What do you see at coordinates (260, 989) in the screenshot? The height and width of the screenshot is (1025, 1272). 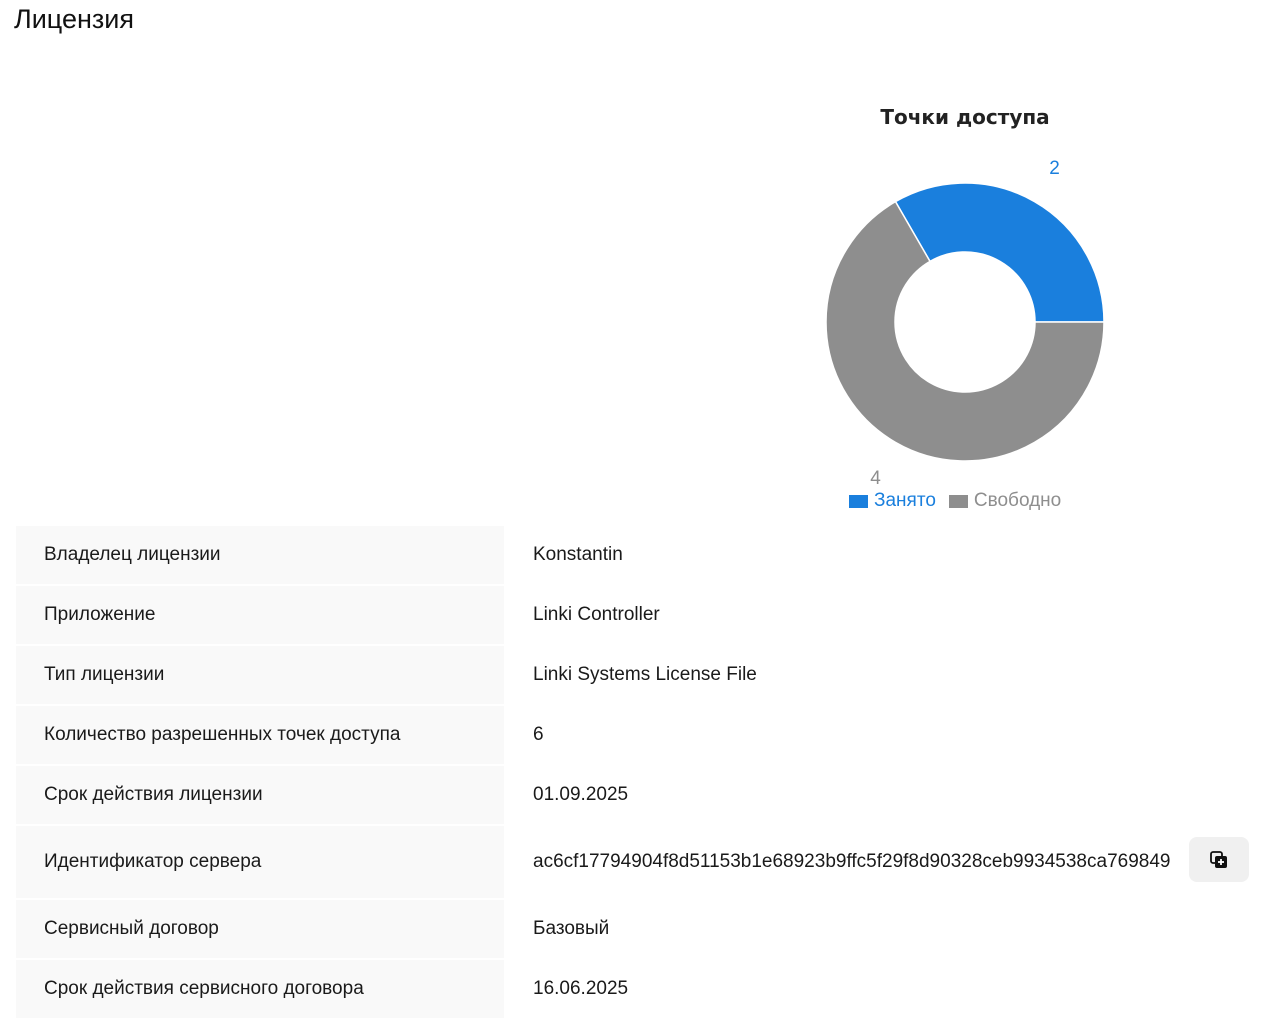 I see `row-label: Срок действия сервисного договора` at bounding box center [260, 989].